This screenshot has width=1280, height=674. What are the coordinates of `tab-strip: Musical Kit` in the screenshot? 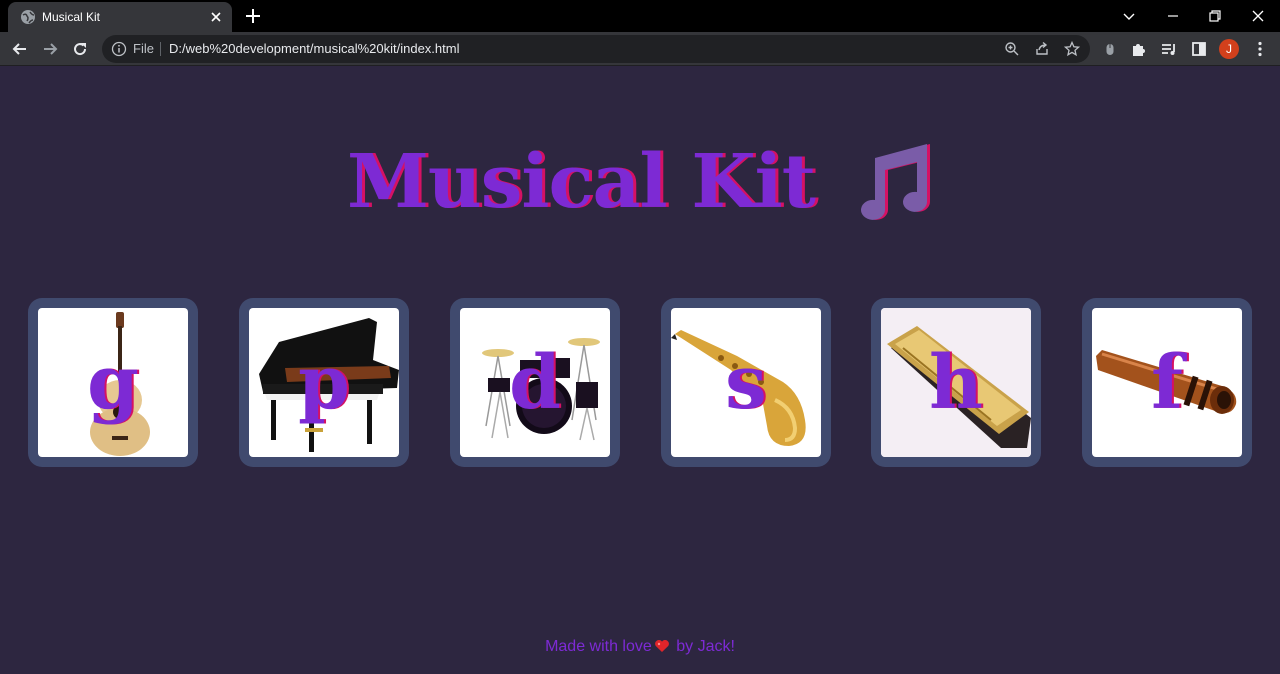 It's located at (640, 16).